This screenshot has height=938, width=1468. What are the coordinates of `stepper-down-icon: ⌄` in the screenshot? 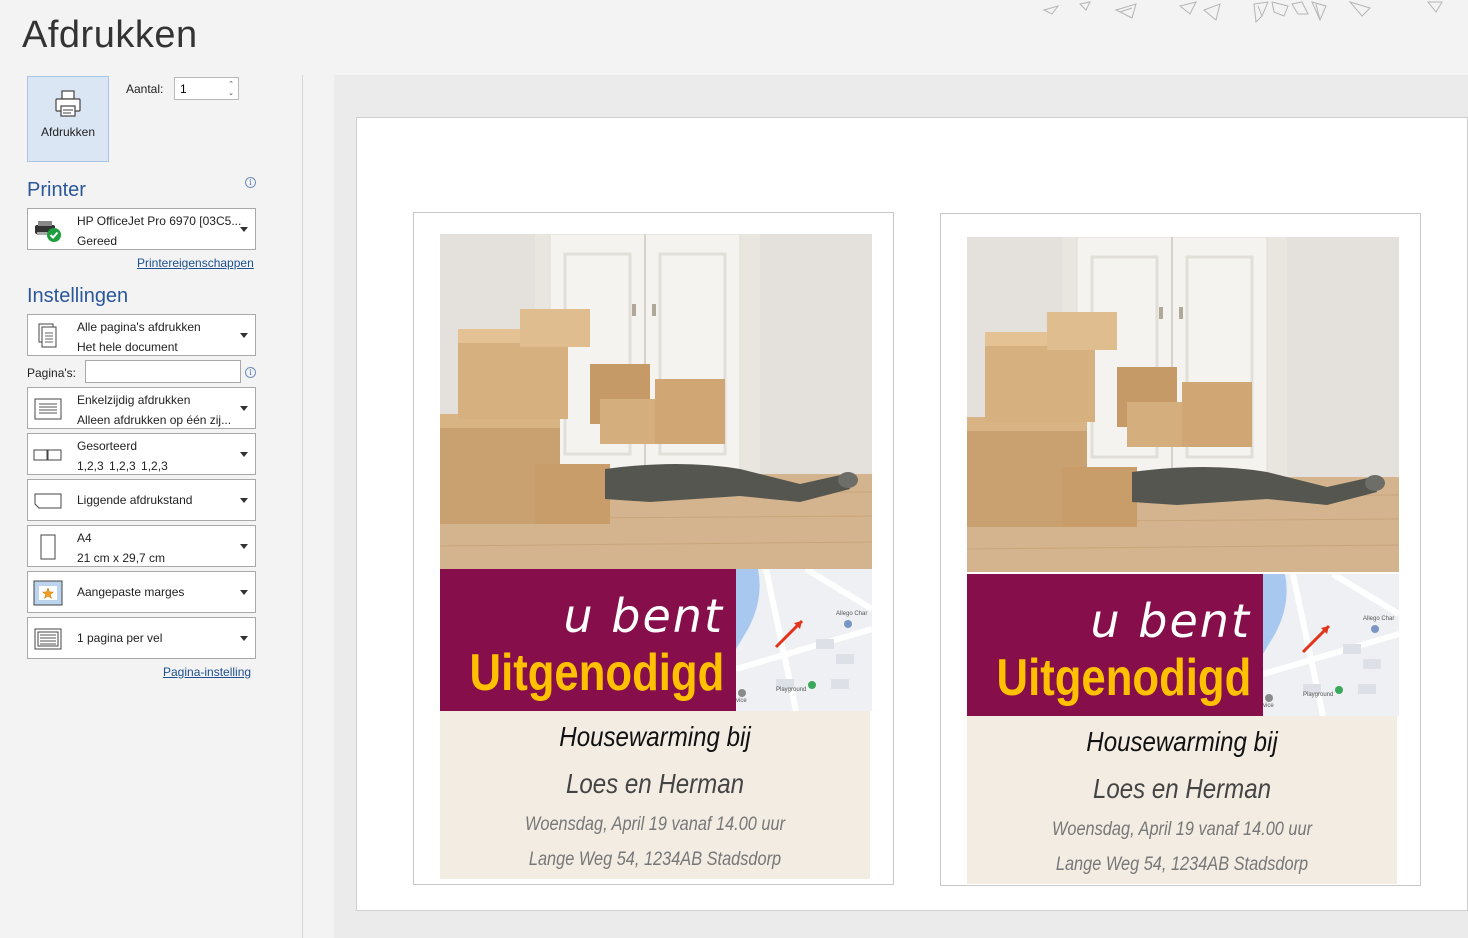 It's located at (231, 93).